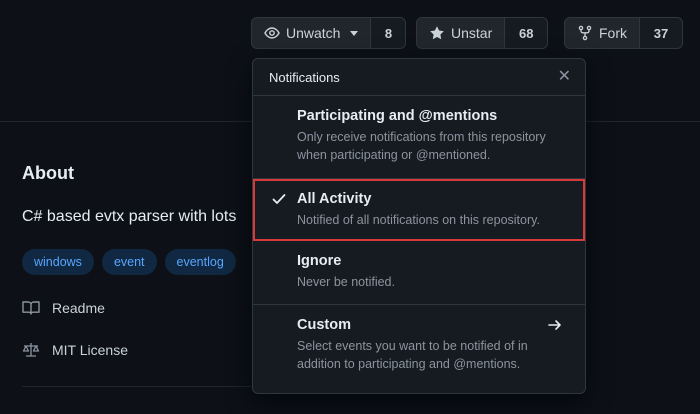 Image resolution: width=700 pixels, height=414 pixels. I want to click on topic-list: windows event eventlog, so click(129, 262).